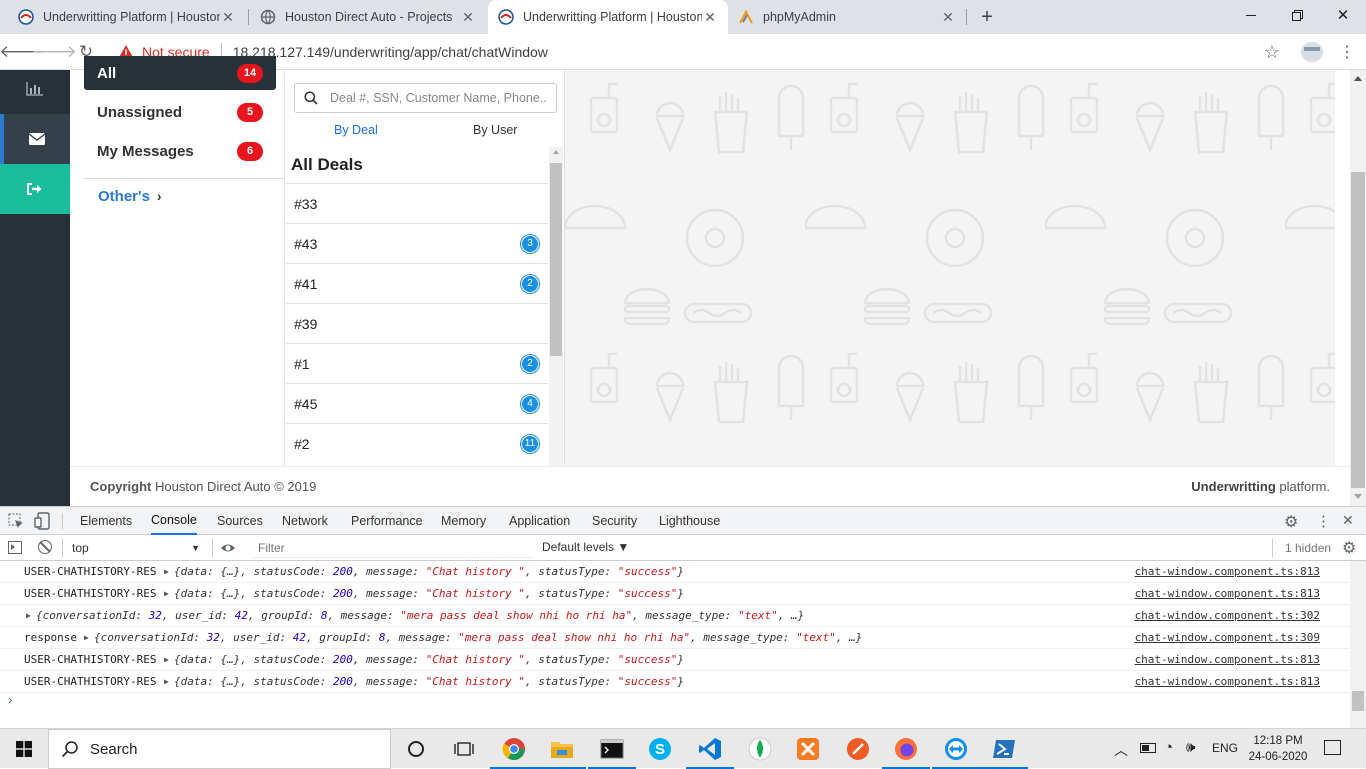 This screenshot has width=1366, height=769. Describe the element at coordinates (15, 547) in the screenshot. I see `sidebar-toggle-icon` at that location.